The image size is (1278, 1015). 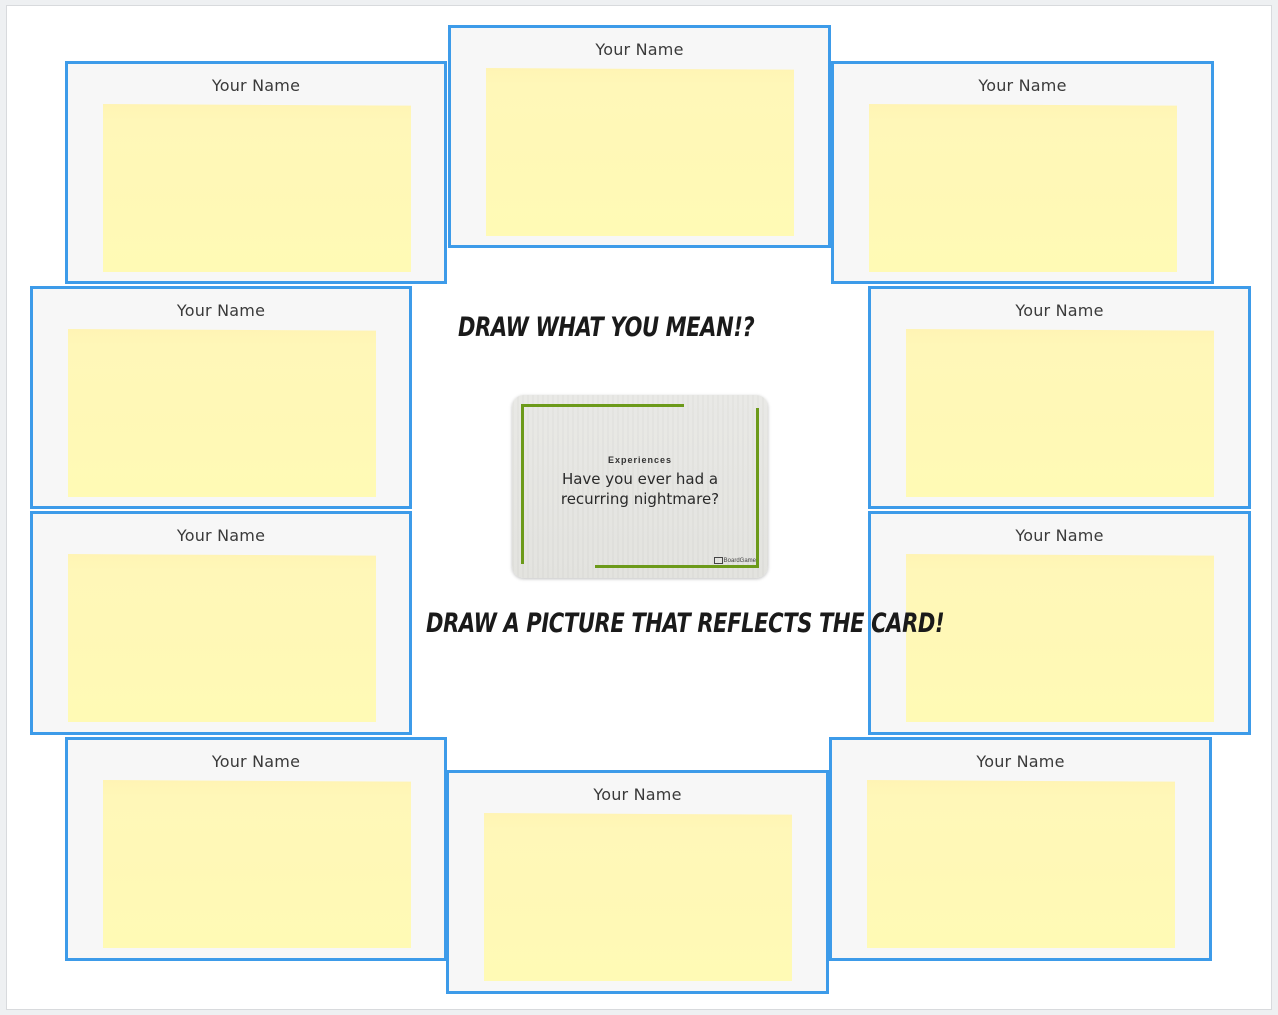 I want to click on name-frame-9: Your Name, so click(x=637, y=882).